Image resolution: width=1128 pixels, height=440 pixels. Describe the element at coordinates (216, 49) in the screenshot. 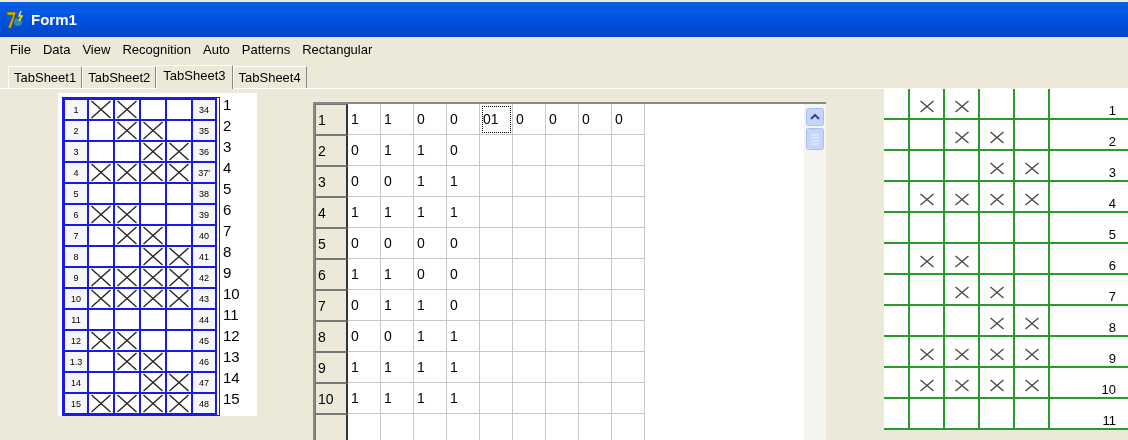

I see `menu-item: Auto` at that location.